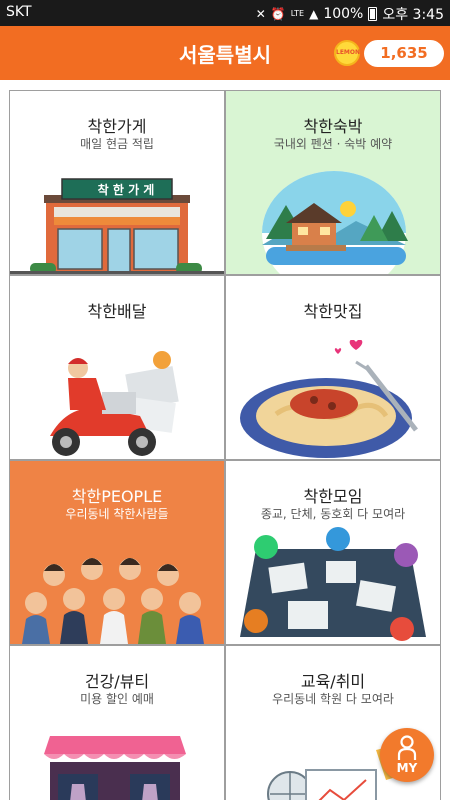 Image resolution: width=450 pixels, height=800 pixels. Describe the element at coordinates (333, 699) in the screenshot. I see `tile-subtitle: 우리동네 학원 다 모여라` at that location.